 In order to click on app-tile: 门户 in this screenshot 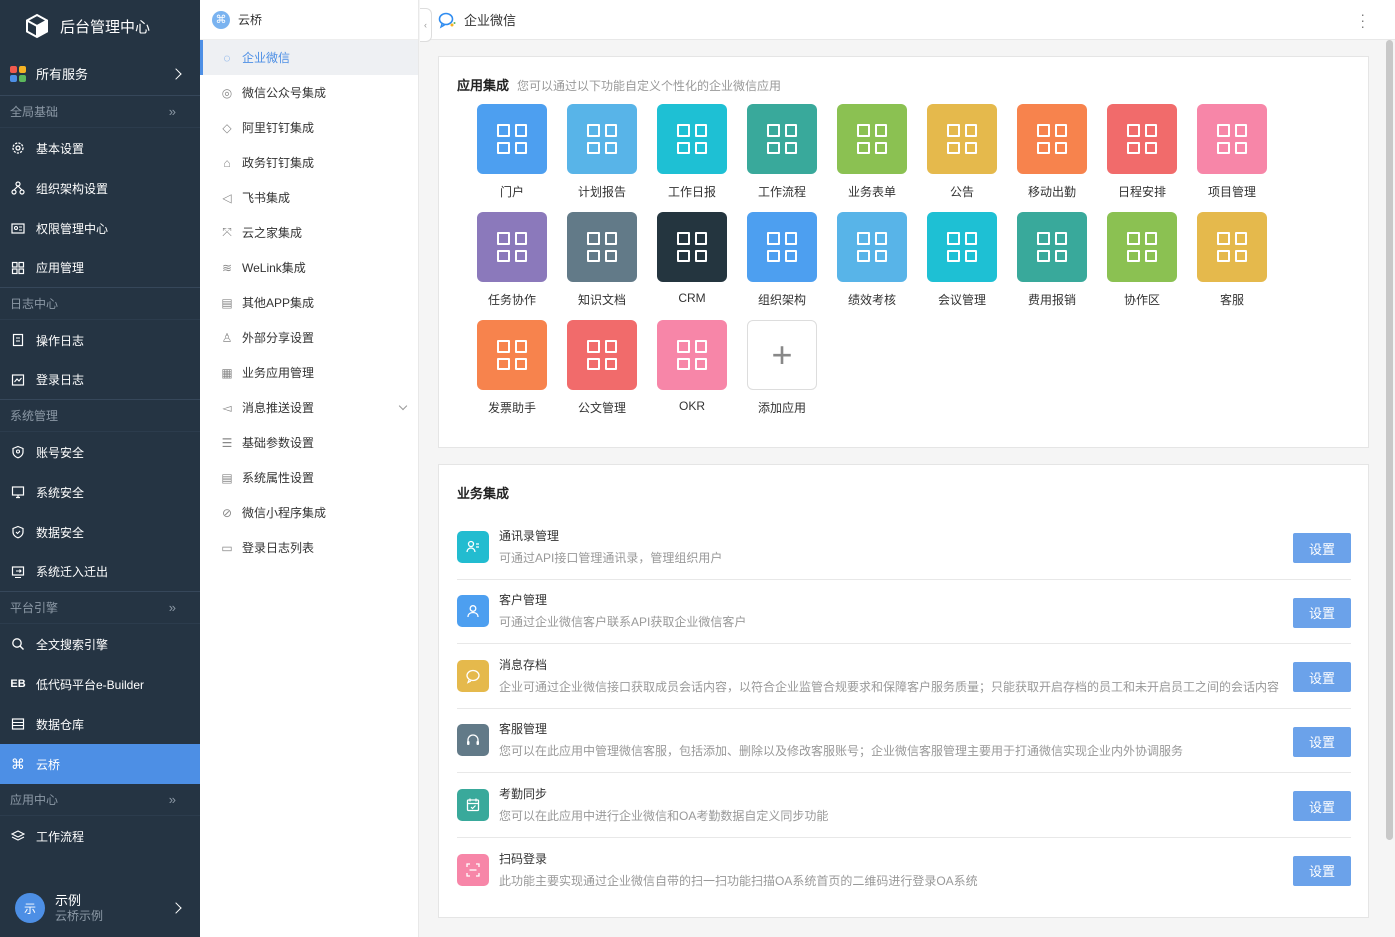, I will do `click(512, 152)`.